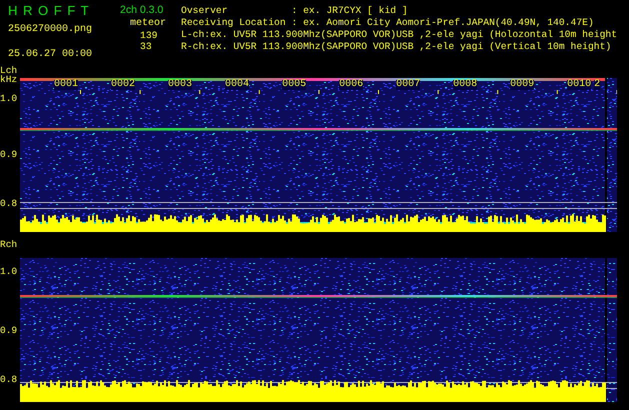 This screenshot has height=410, width=629. I want to click on info-line: L-ch:ex. UV5R 113.900Mhz(SAPPORO VOR)USB ,2-ele yagi (Holozontal 10m height, so click(399, 35).